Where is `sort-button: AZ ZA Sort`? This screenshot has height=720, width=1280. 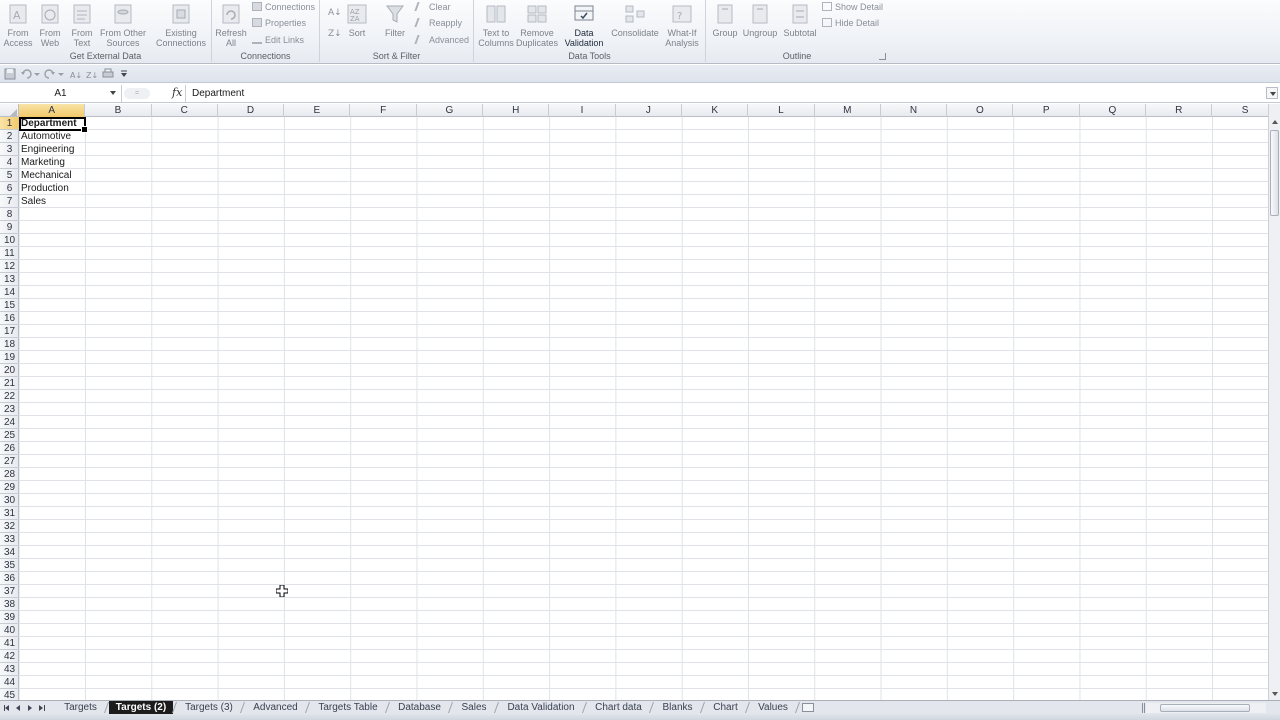
sort-button: AZ ZA Sort is located at coordinates (357, 19).